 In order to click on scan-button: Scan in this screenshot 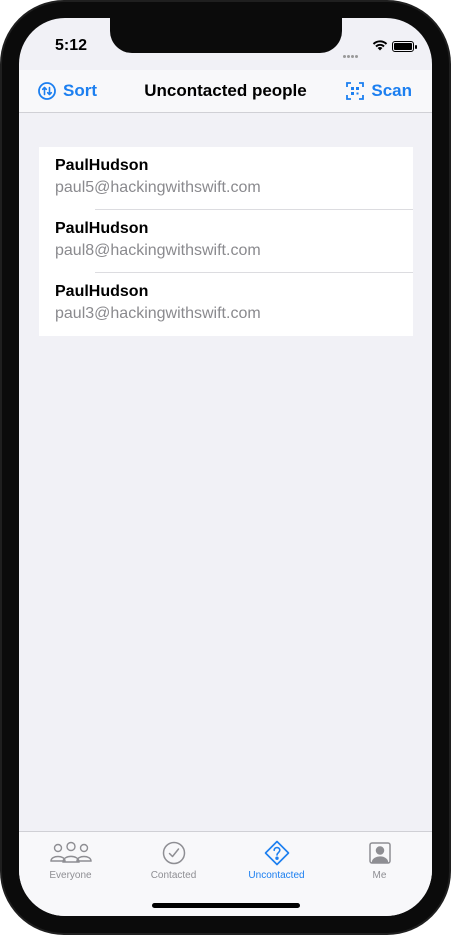, I will do `click(379, 91)`.